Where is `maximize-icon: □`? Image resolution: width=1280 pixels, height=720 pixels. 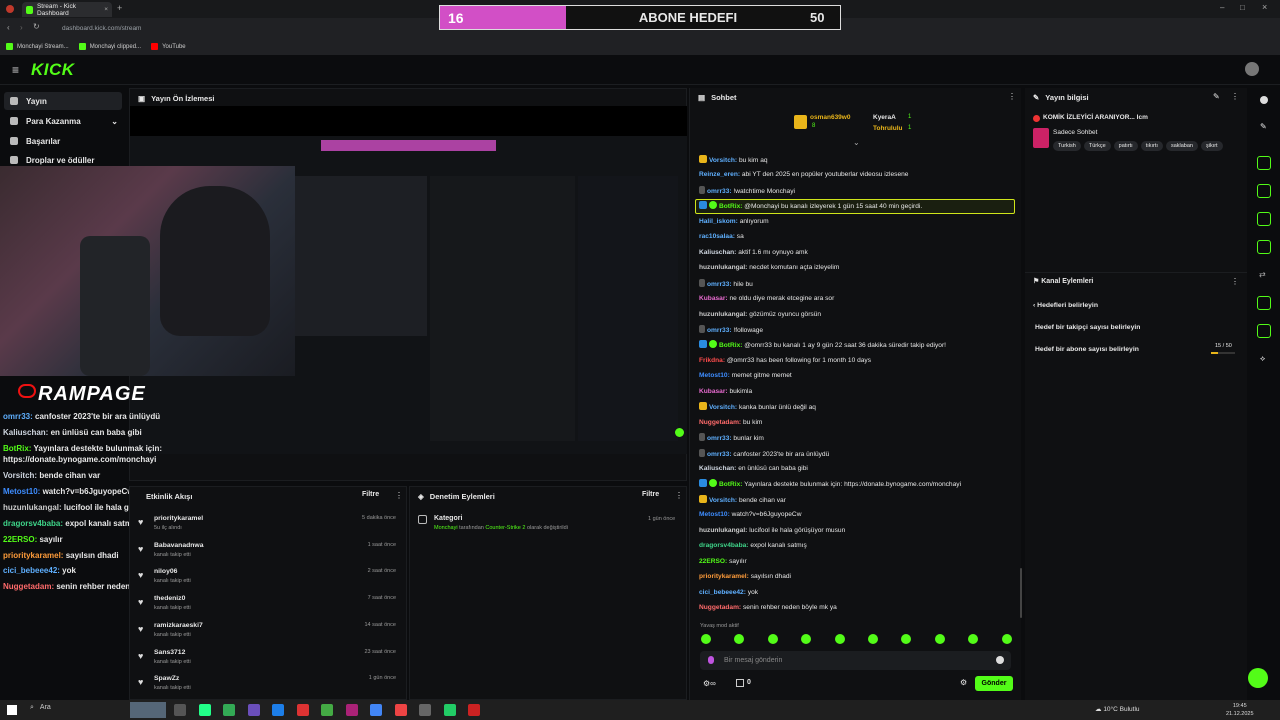 maximize-icon: □ is located at coordinates (1242, 7).